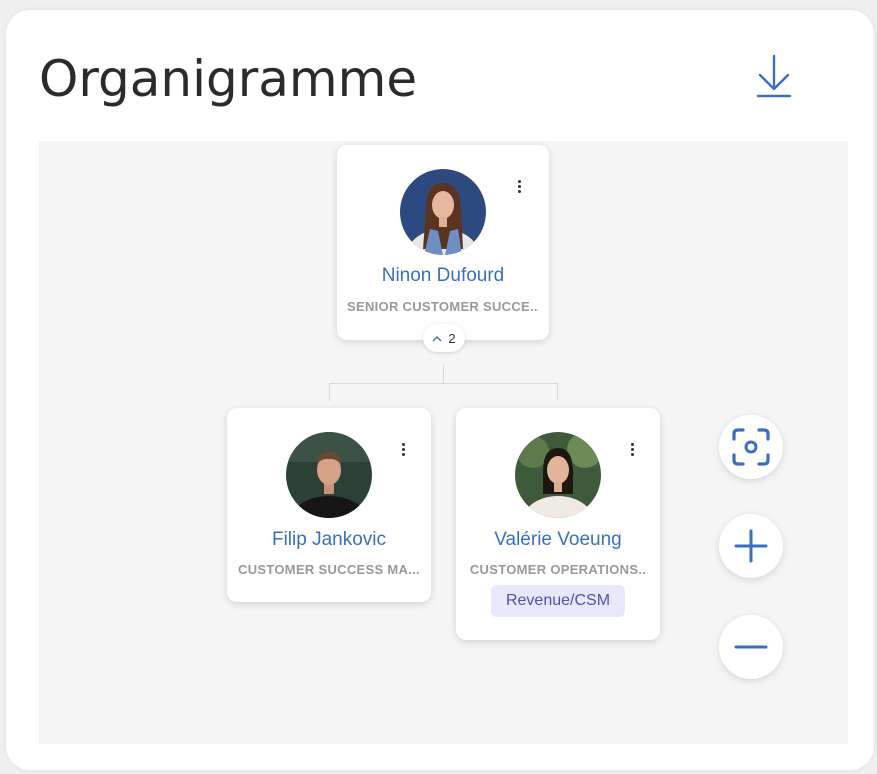 The width and height of the screenshot is (877, 774). I want to click on node-role: CUSTOMER OPERATIONS.., so click(558, 569).